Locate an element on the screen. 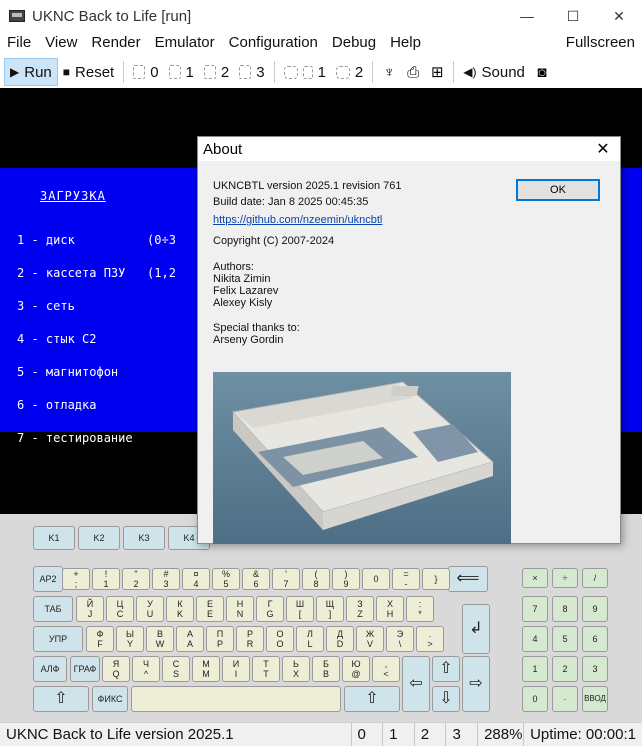 This screenshot has height=746, width=642. key-row1-7: ' 7 is located at coordinates (286, 579).